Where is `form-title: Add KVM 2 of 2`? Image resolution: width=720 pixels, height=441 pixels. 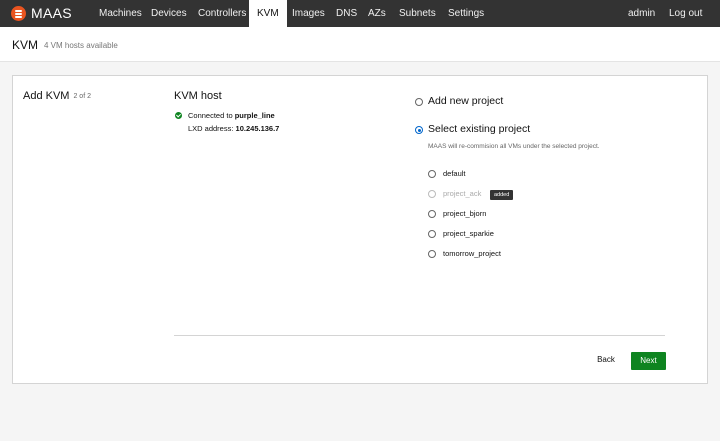 form-title: Add KVM 2 of 2 is located at coordinates (57, 96).